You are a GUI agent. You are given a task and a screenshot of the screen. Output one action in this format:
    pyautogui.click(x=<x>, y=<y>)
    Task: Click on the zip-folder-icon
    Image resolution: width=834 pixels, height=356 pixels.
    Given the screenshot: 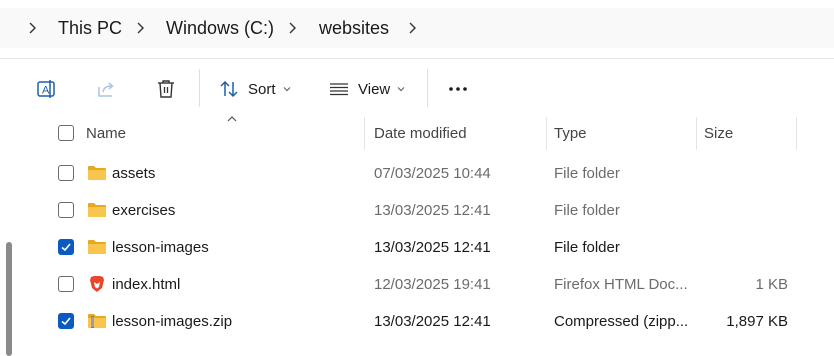 What is the action you would take?
    pyautogui.click(x=97, y=321)
    